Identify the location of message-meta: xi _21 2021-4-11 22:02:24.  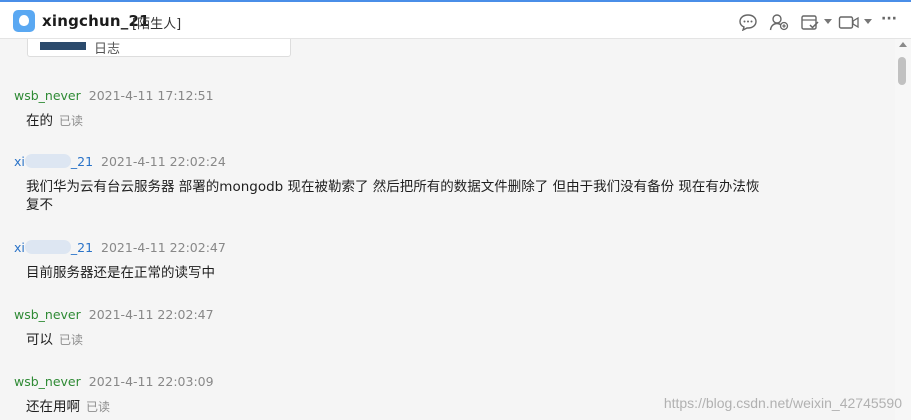
(120, 161).